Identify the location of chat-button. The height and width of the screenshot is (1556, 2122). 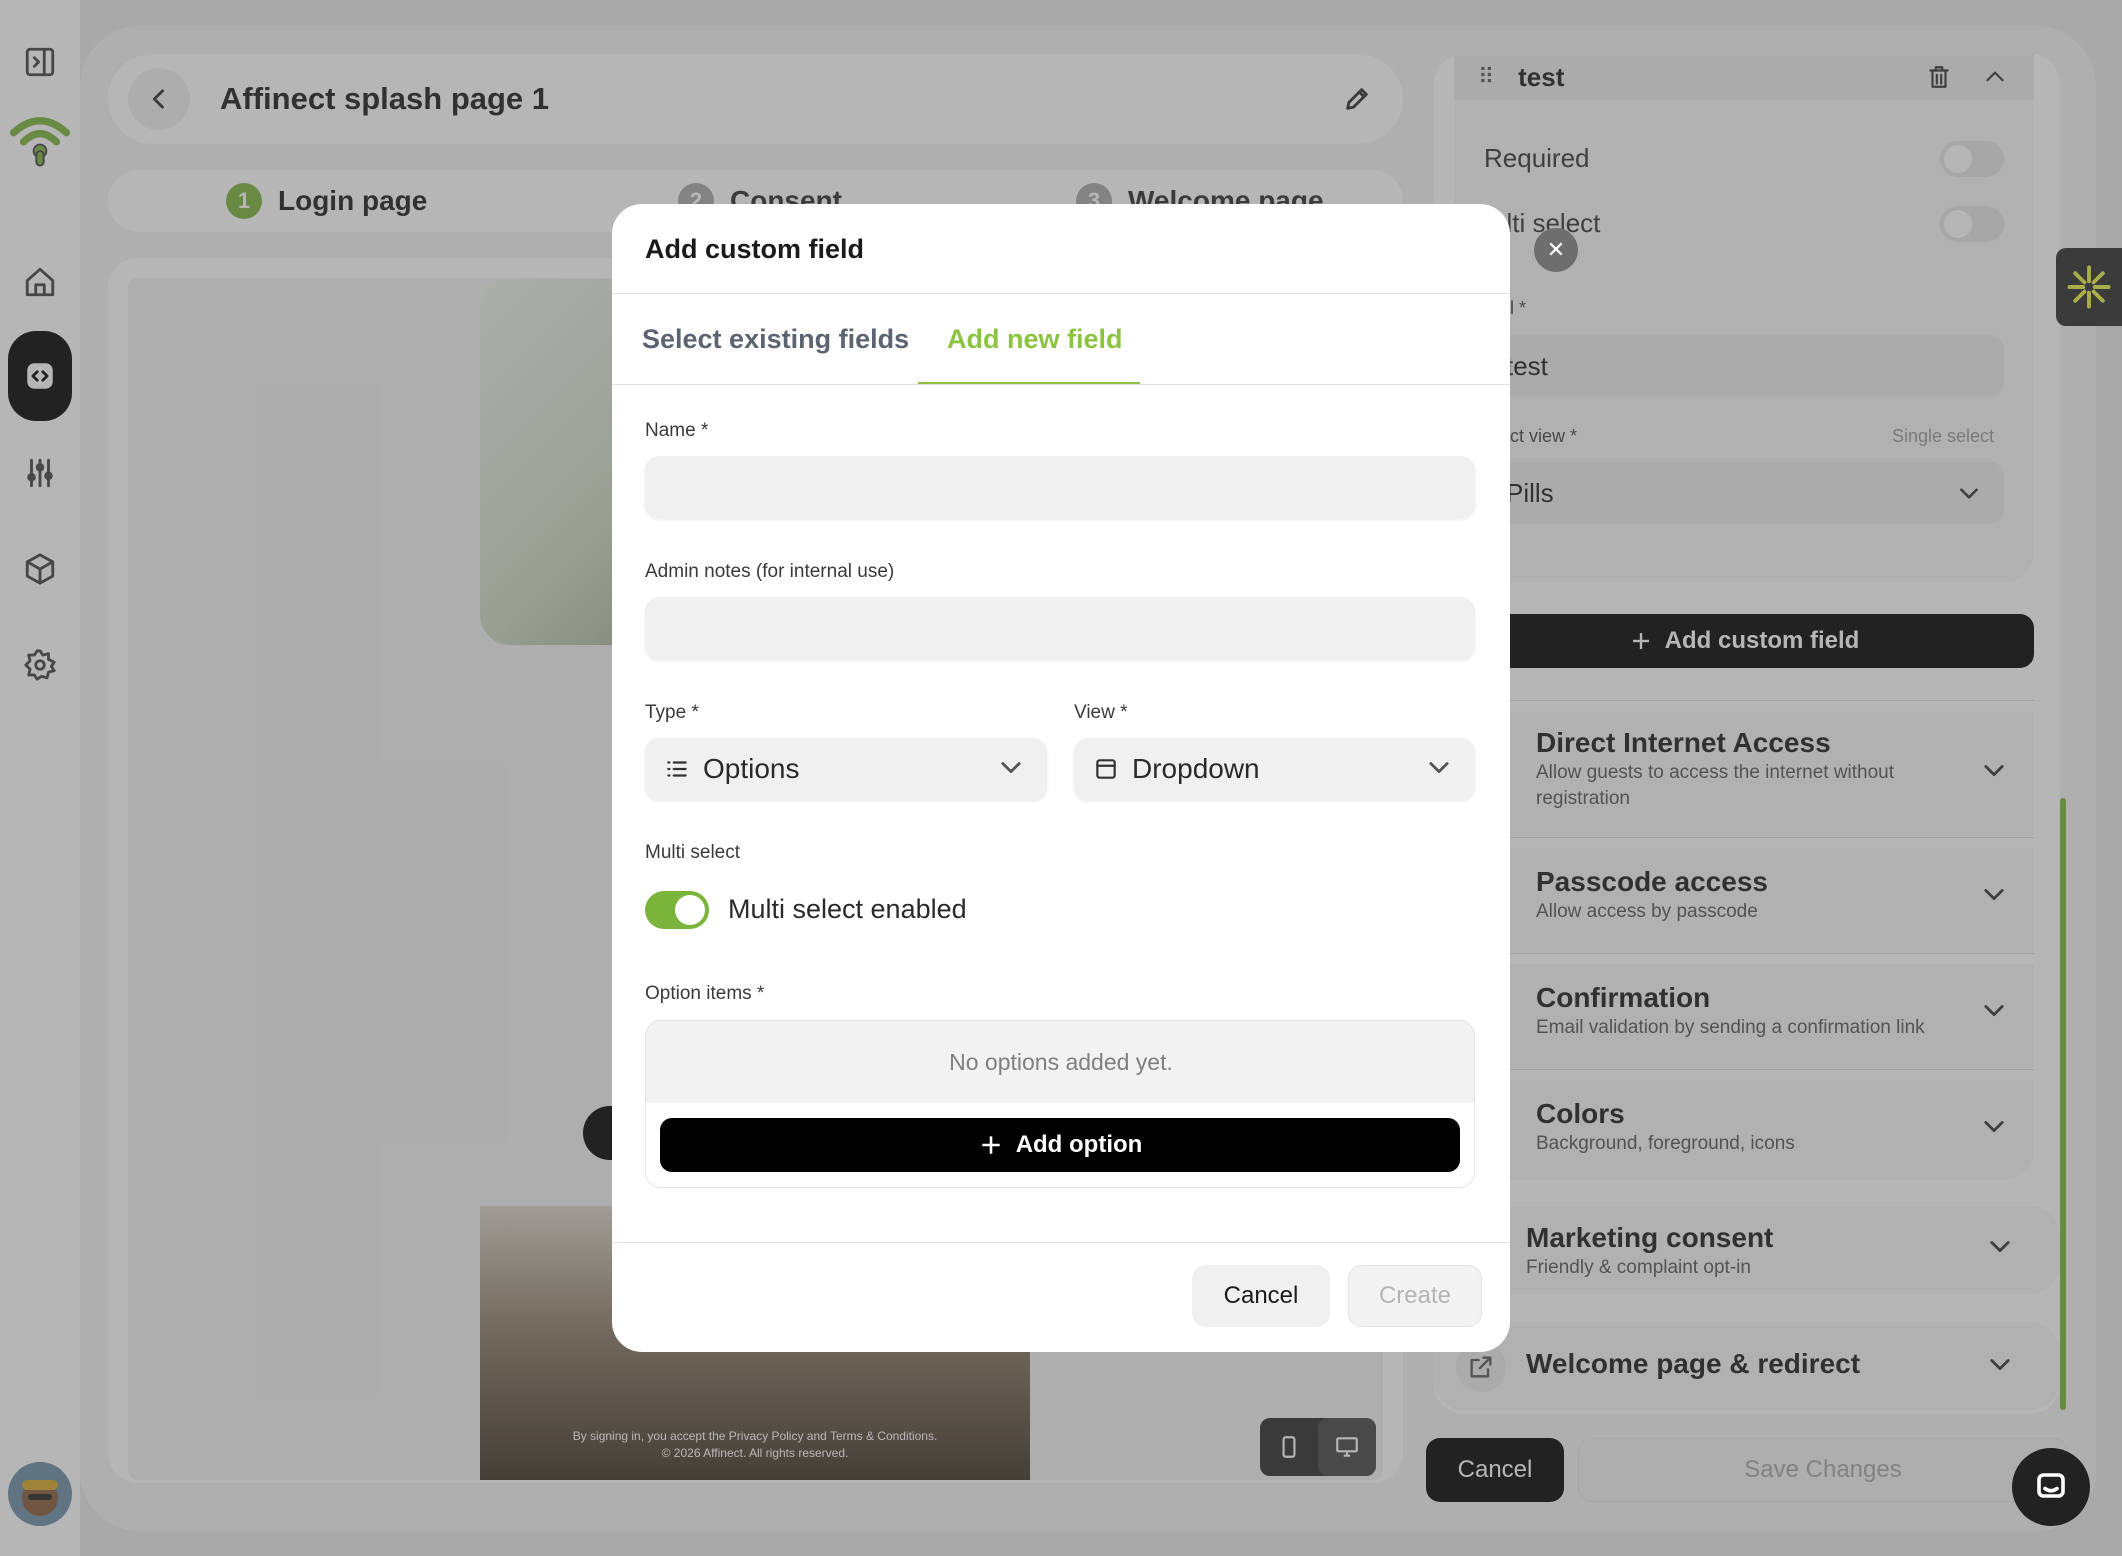
(2051, 1487).